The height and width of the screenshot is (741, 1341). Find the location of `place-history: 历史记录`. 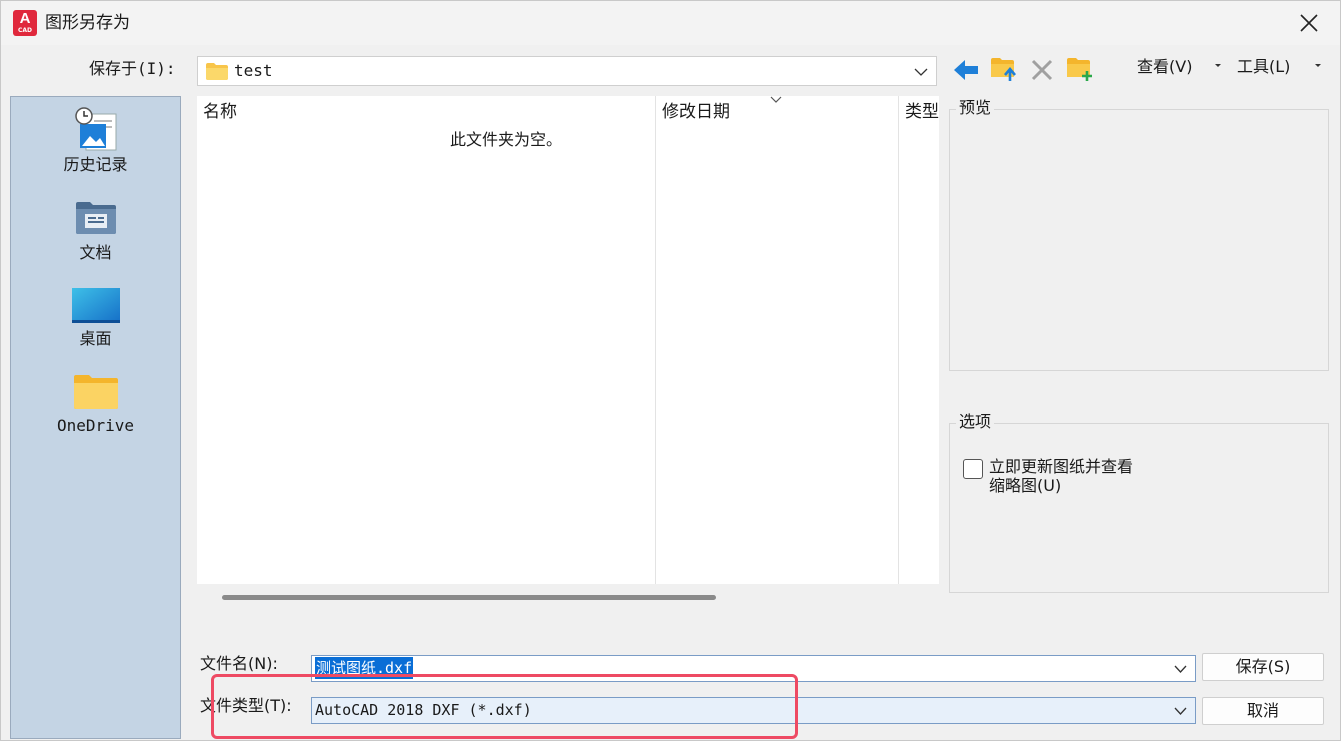

place-history: 历史记录 is located at coordinates (95, 147).